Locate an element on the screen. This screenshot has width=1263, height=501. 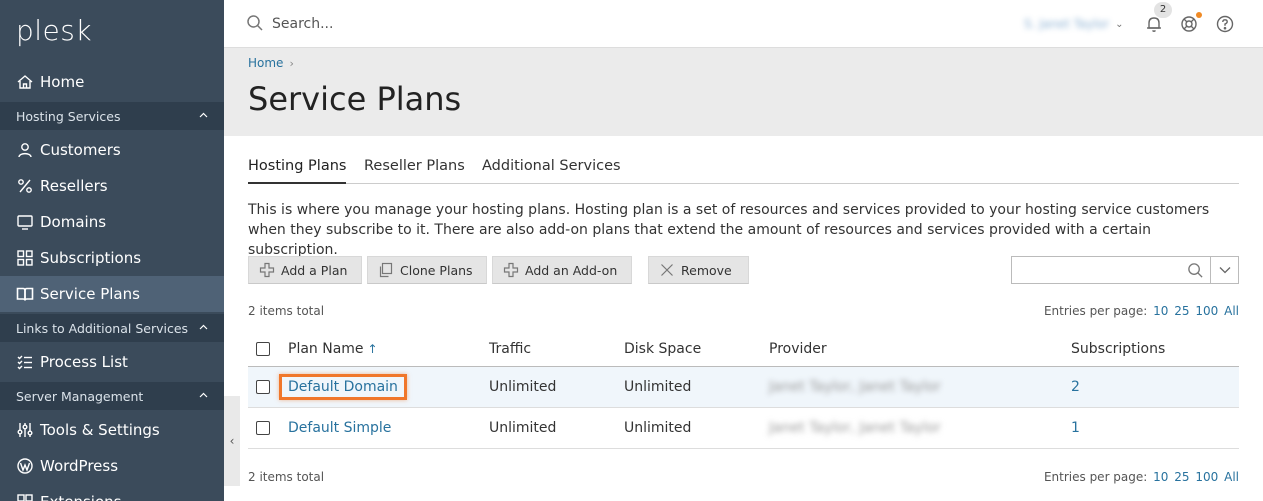
percent-icon is located at coordinates (25, 186).